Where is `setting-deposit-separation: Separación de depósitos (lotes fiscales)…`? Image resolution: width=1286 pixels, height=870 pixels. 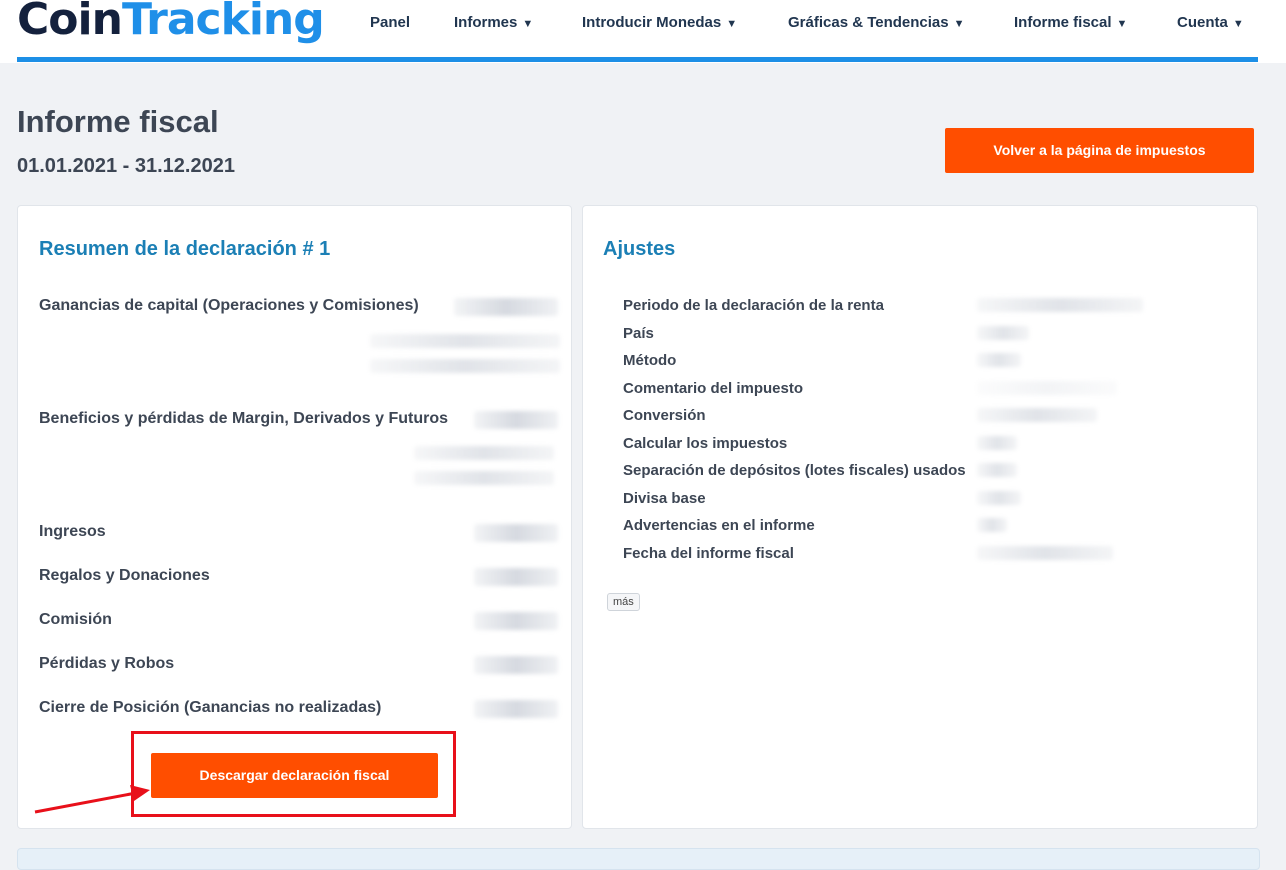
setting-deposit-separation: Separación de depósitos (lotes fiscales)… is located at coordinates (794, 470).